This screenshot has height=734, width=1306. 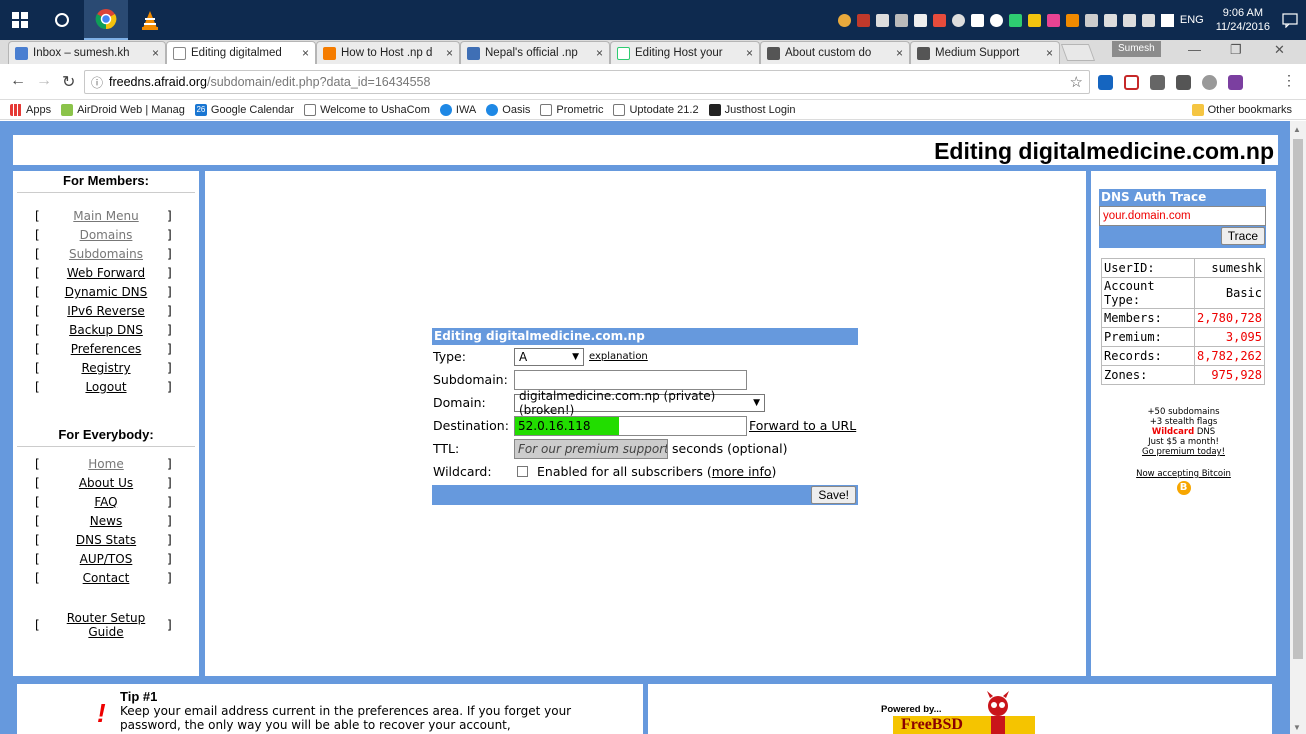 I want to click on minimize-icon: —, so click(x=1194, y=49).